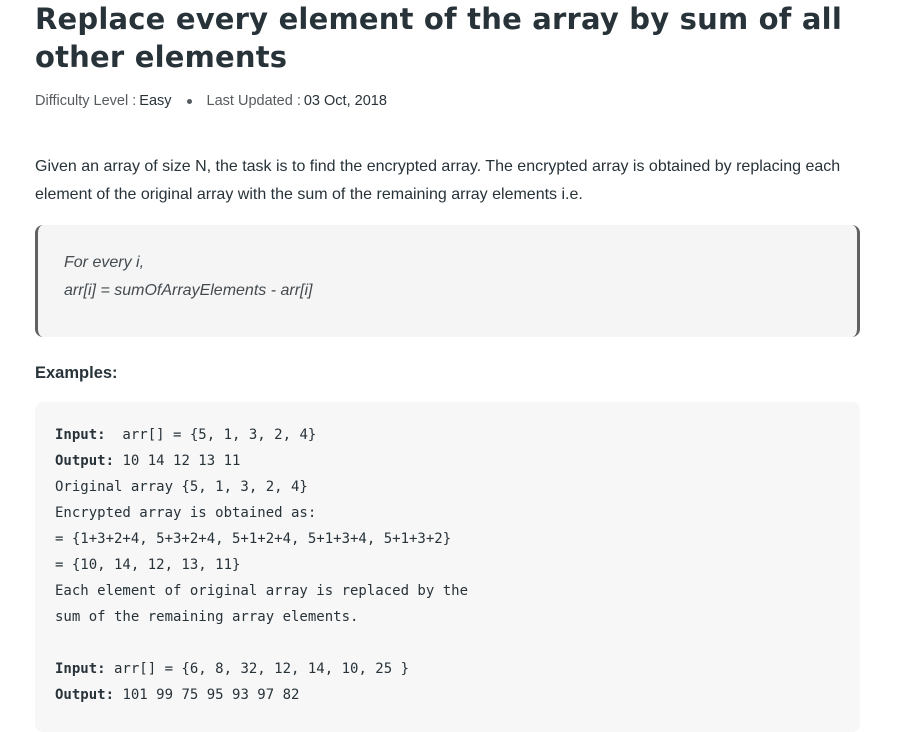 This screenshot has height=732, width=923. What do you see at coordinates (104, 262) in the screenshot?
I see `formula-line-1: For every i,` at bounding box center [104, 262].